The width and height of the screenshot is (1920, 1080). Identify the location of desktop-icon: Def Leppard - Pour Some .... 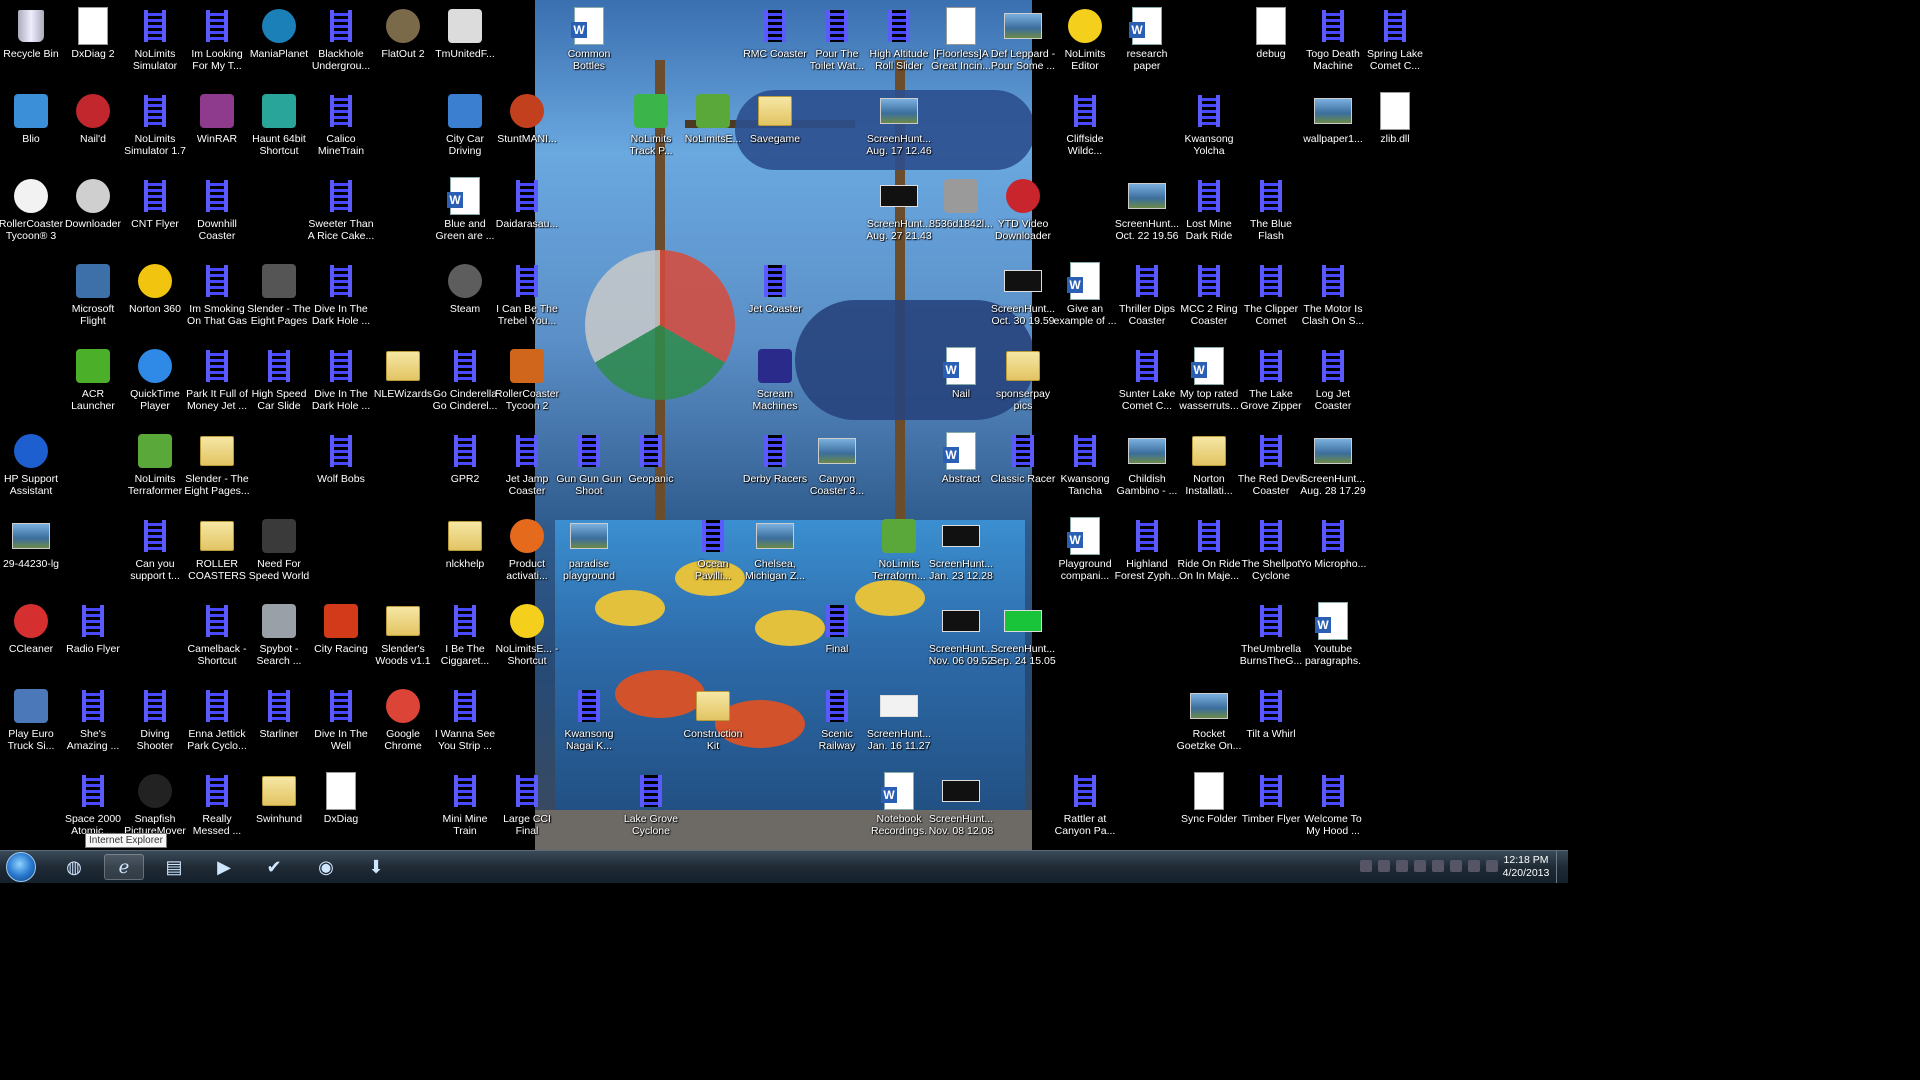
(1023, 42).